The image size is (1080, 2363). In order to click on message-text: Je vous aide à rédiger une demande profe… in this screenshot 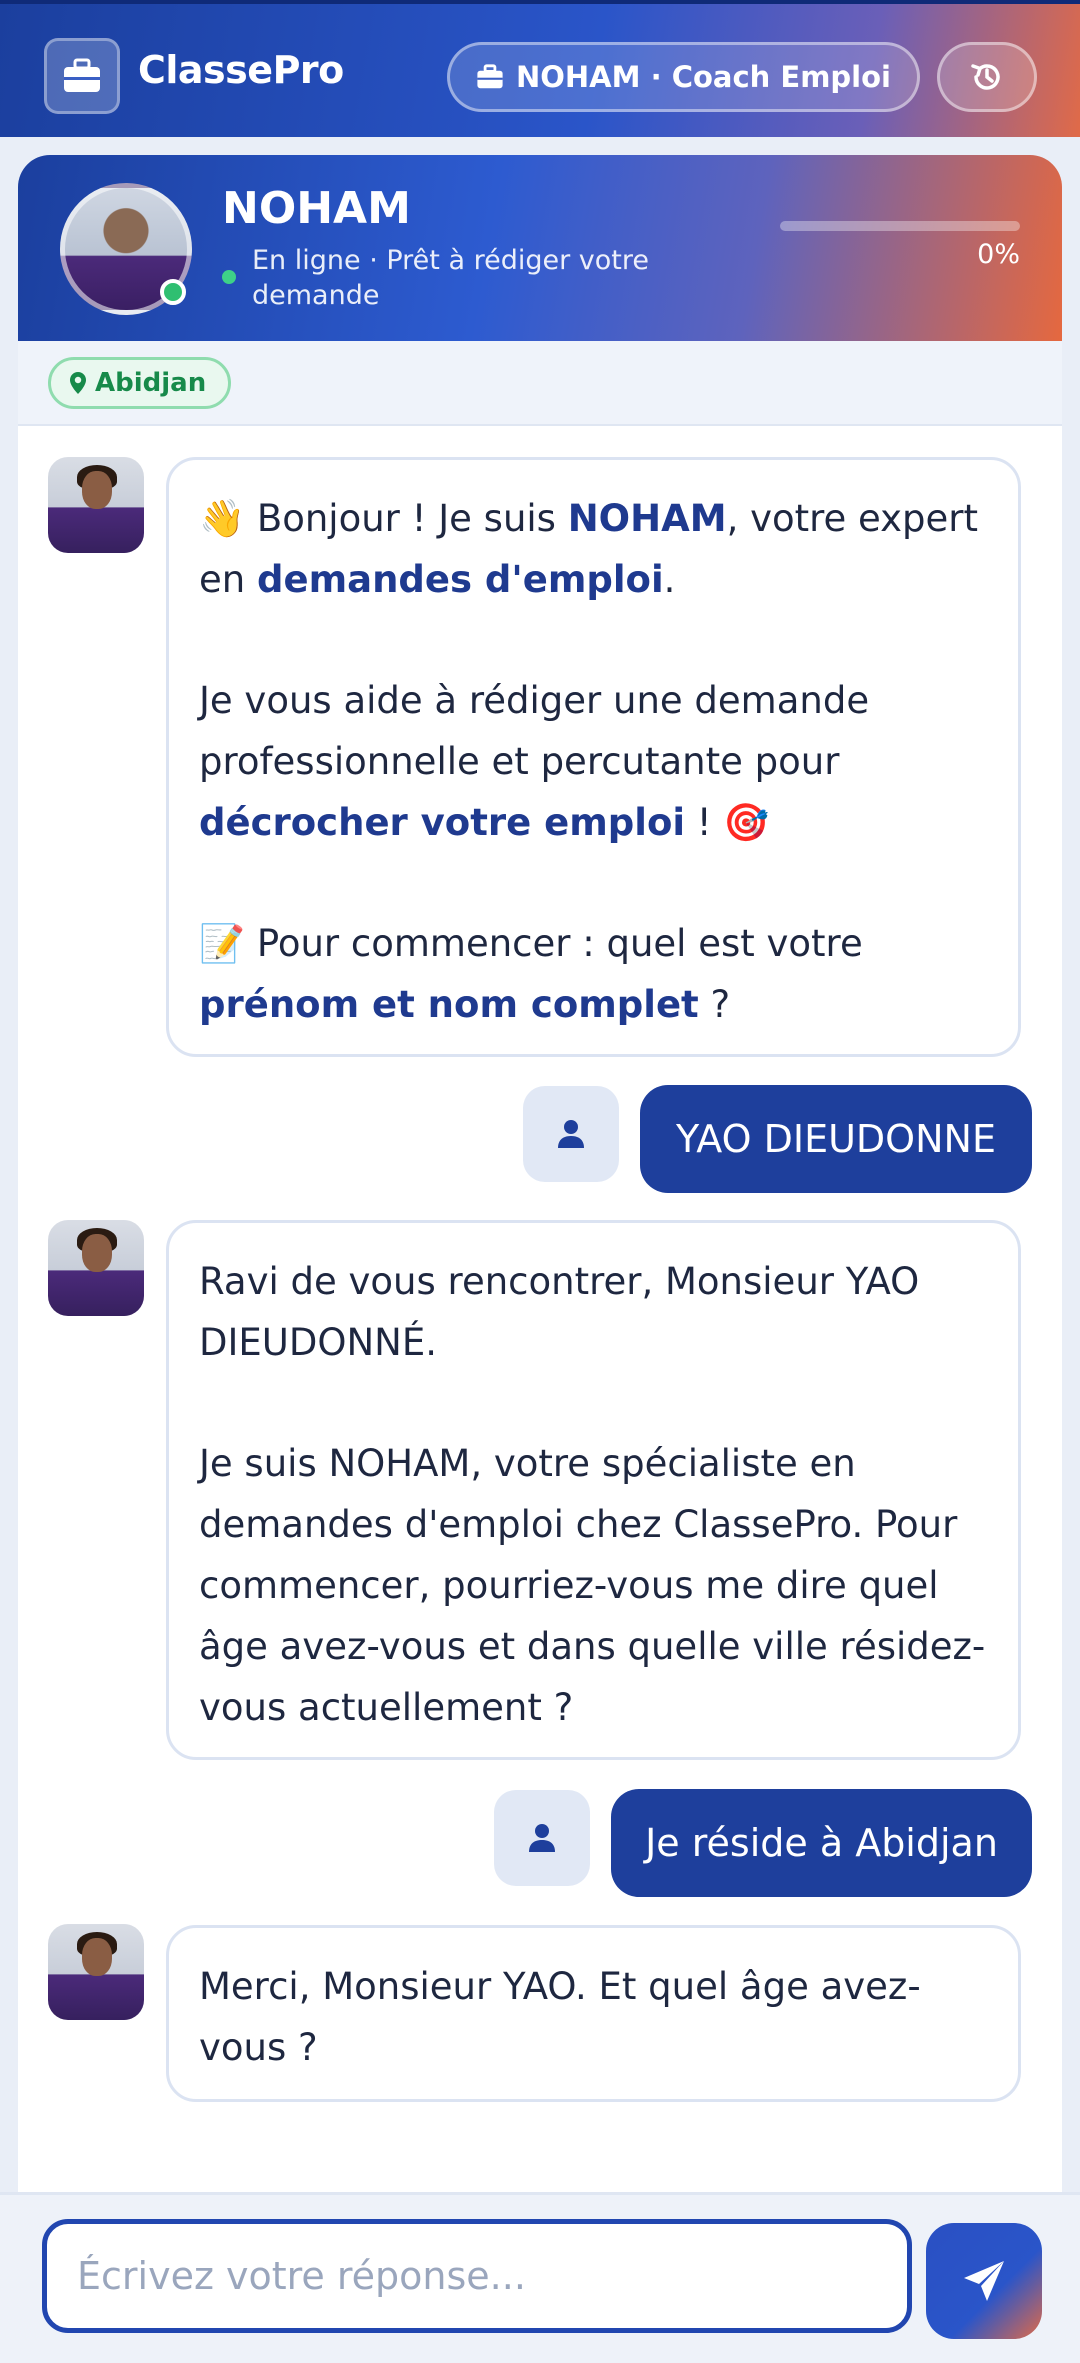, I will do `click(534, 761)`.